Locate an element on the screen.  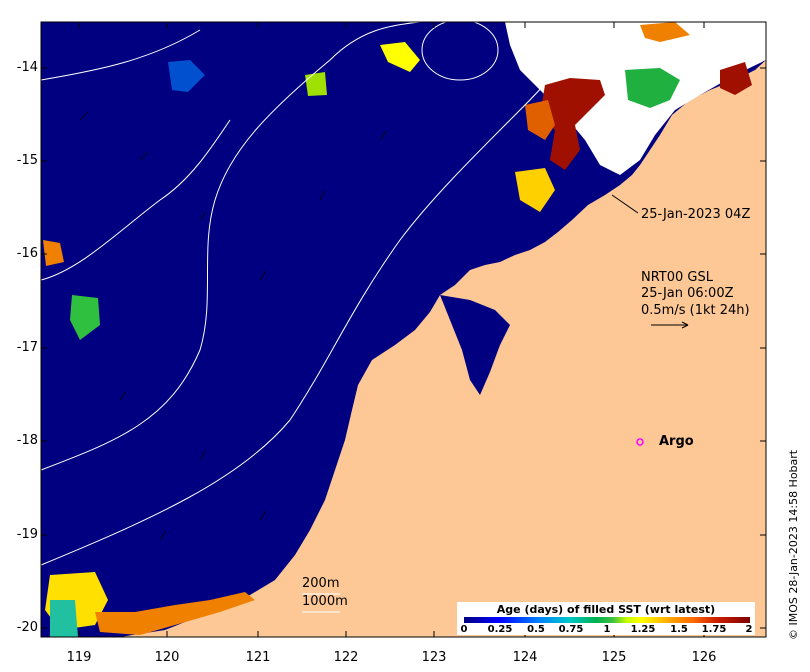
legend-tick: 1 is located at coordinates (607, 629).